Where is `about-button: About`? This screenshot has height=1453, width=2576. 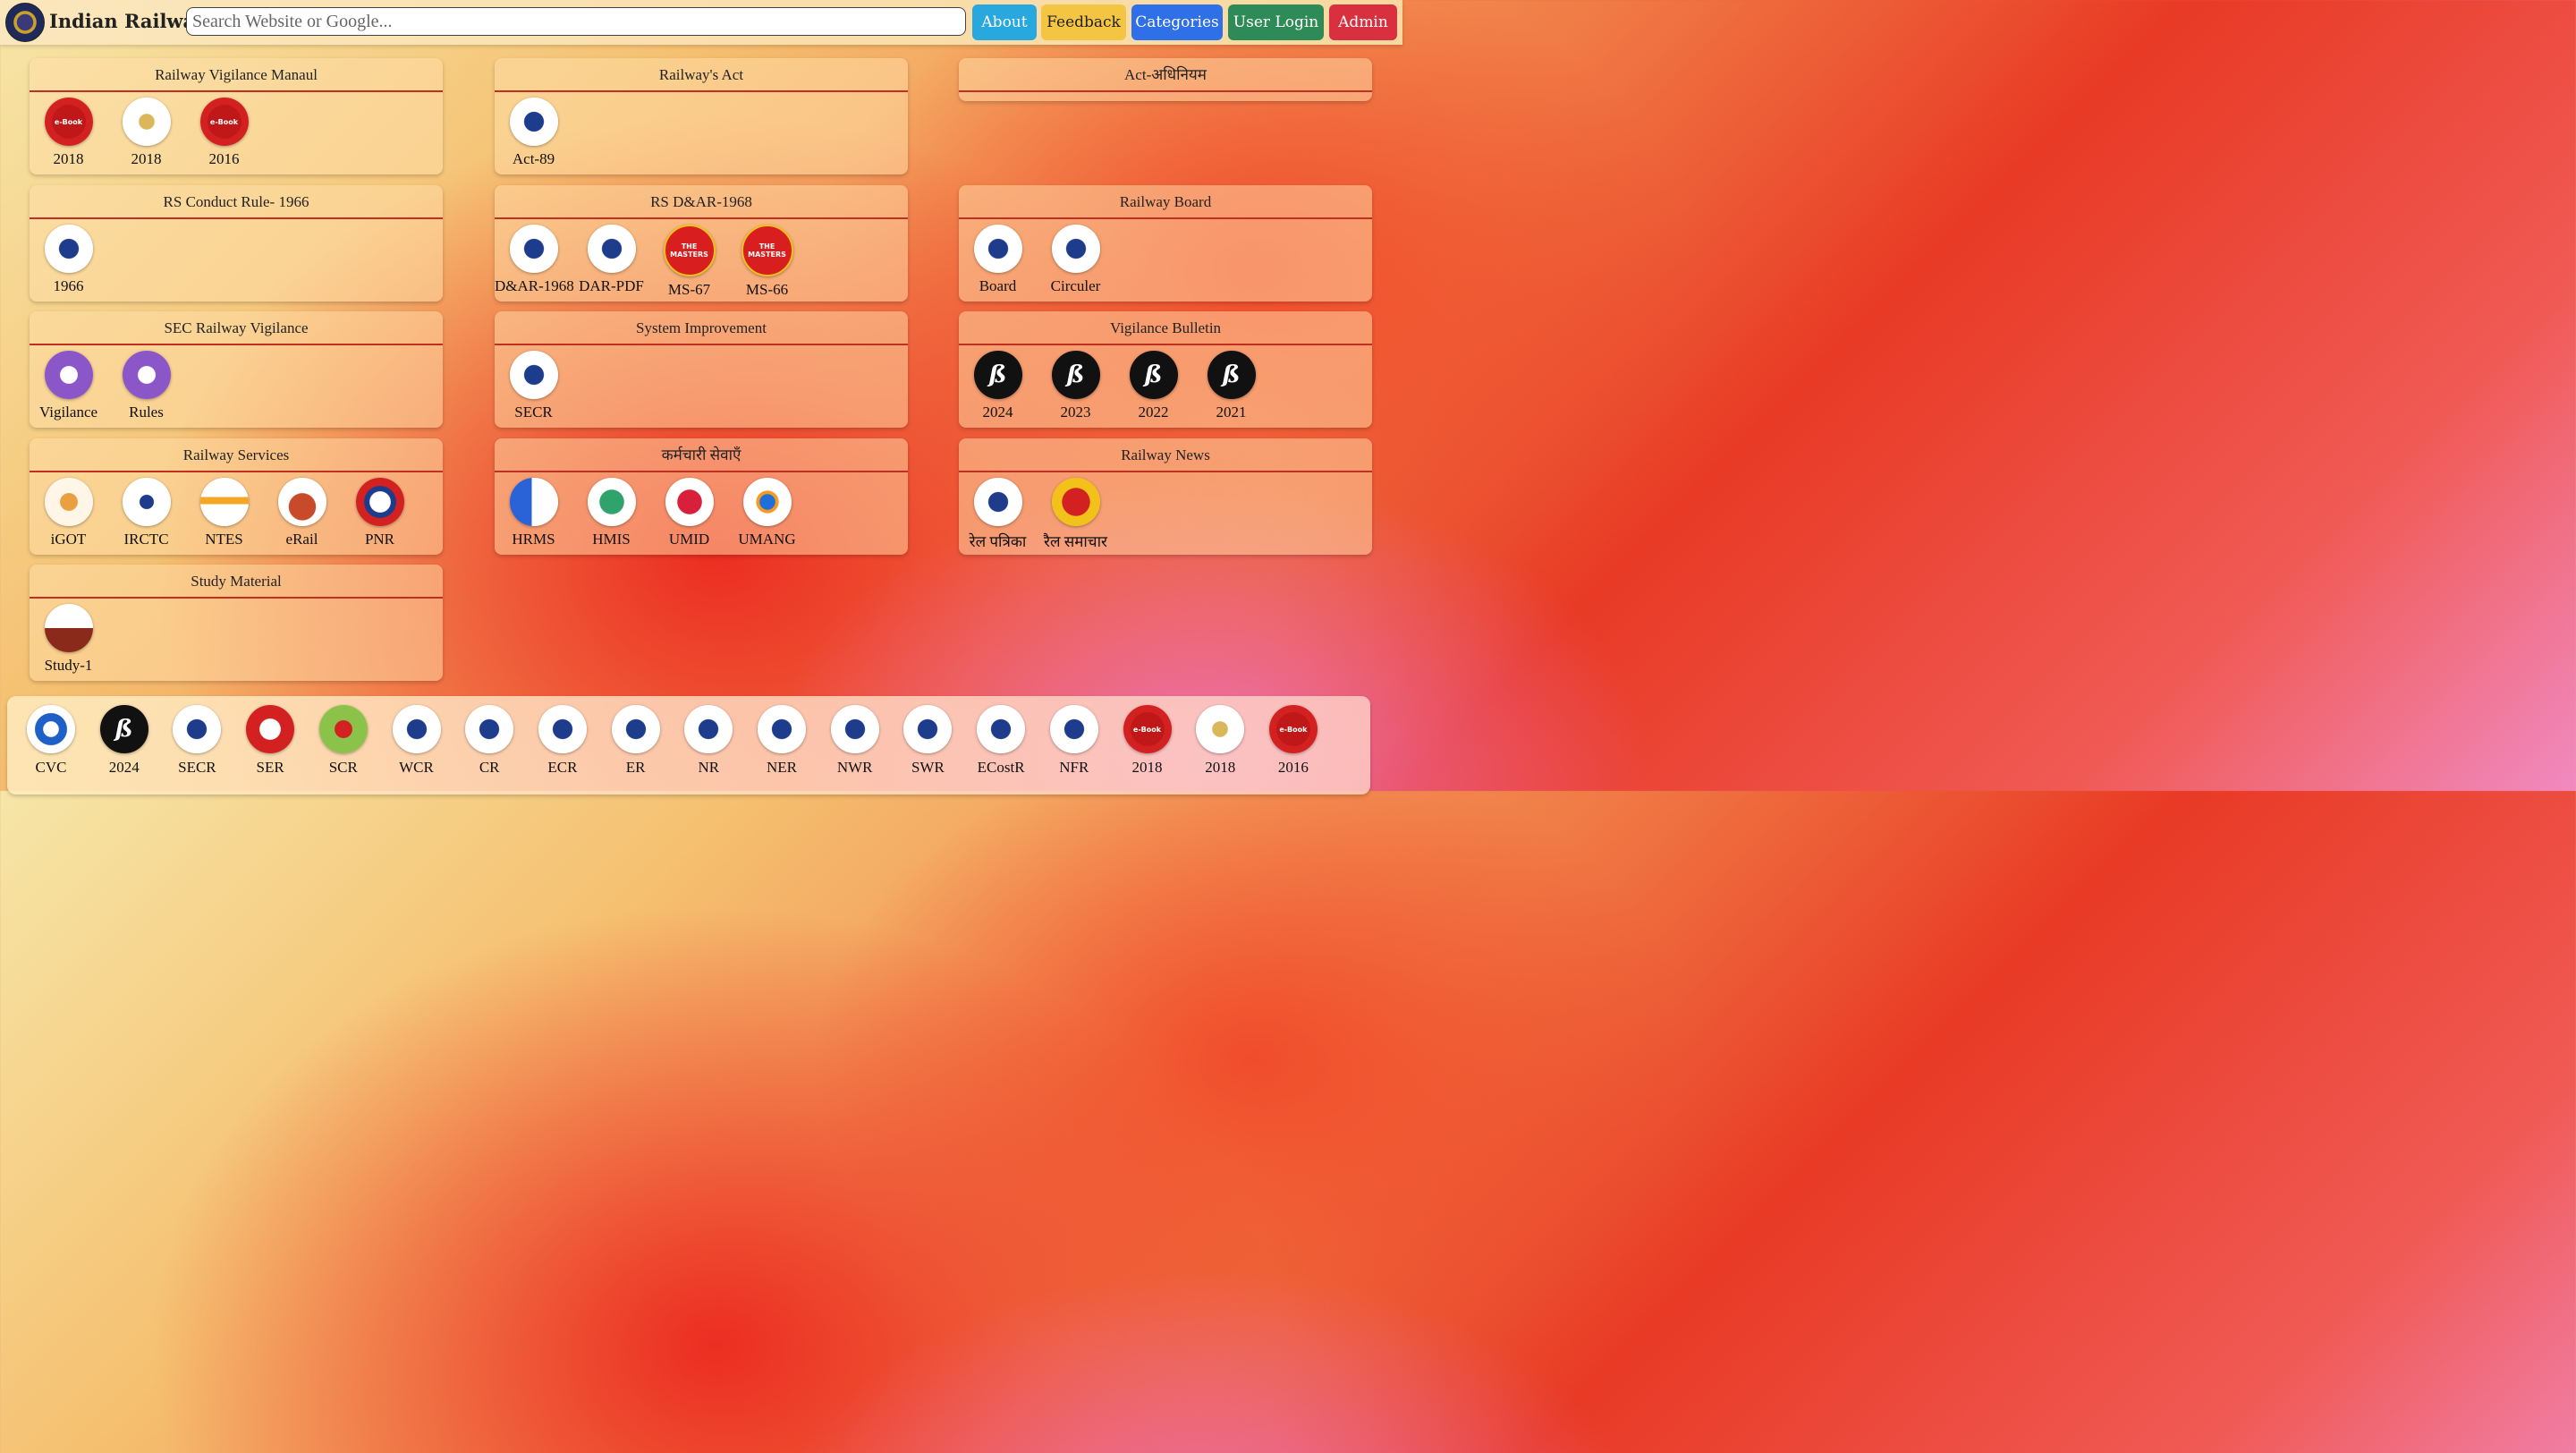
about-button: About is located at coordinates (1004, 22).